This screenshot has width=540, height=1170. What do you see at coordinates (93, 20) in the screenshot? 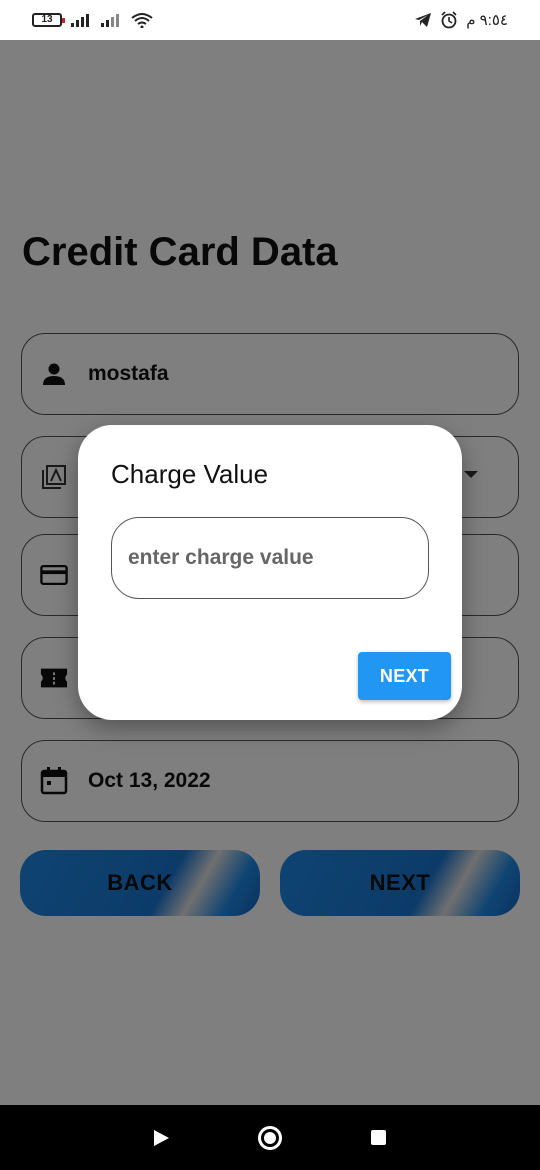
I see `status-left: 13` at bounding box center [93, 20].